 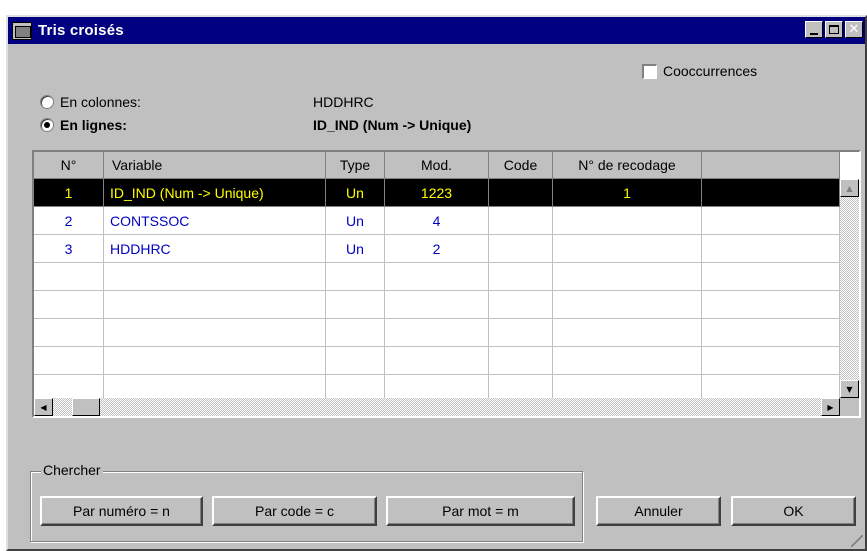 What do you see at coordinates (627, 193) in the screenshot?
I see `cell-recoding-number: 1` at bounding box center [627, 193].